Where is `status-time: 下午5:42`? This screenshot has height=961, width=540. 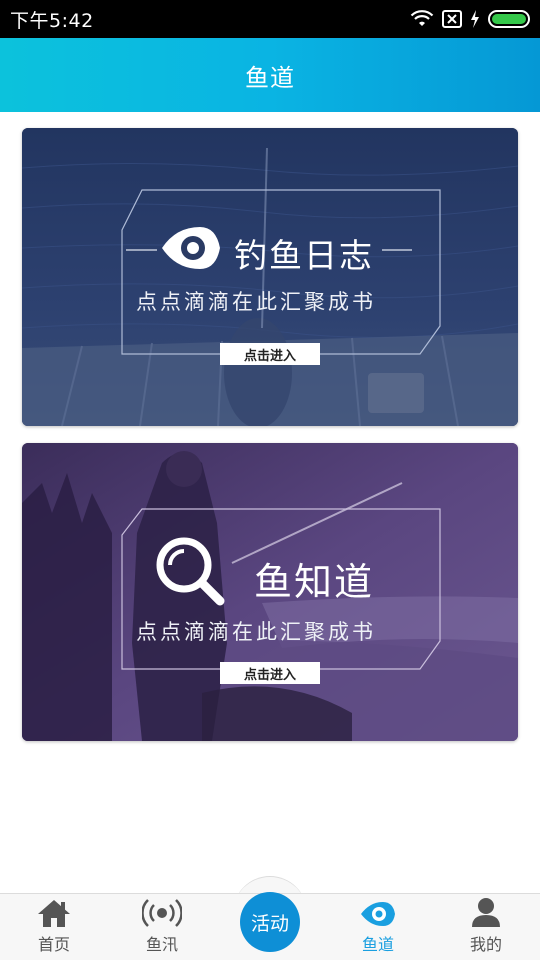 status-time: 下午5:42 is located at coordinates (52, 20).